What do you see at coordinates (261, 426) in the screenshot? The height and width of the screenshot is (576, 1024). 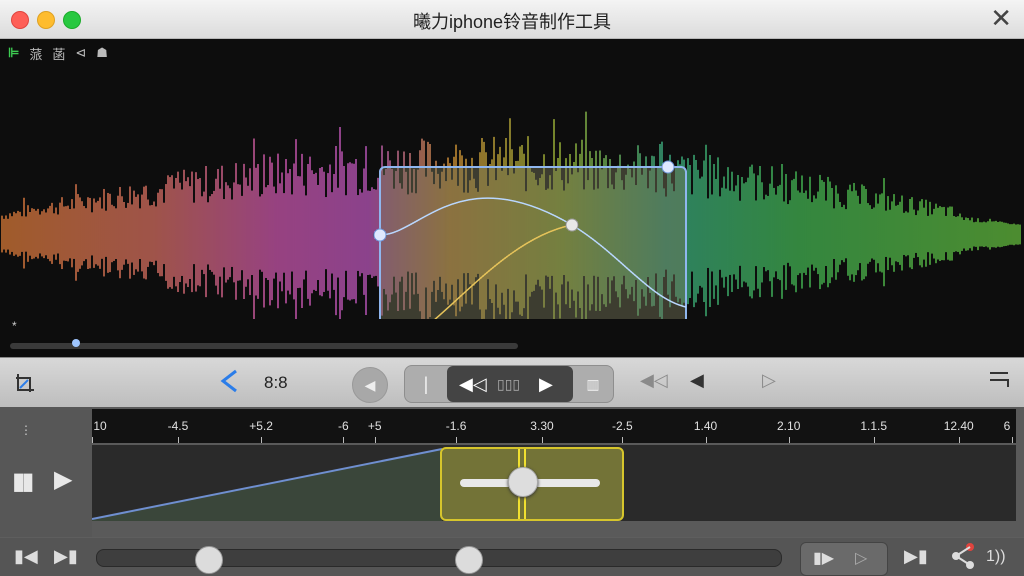 I see `ruler-tick-label: +5.2` at bounding box center [261, 426].